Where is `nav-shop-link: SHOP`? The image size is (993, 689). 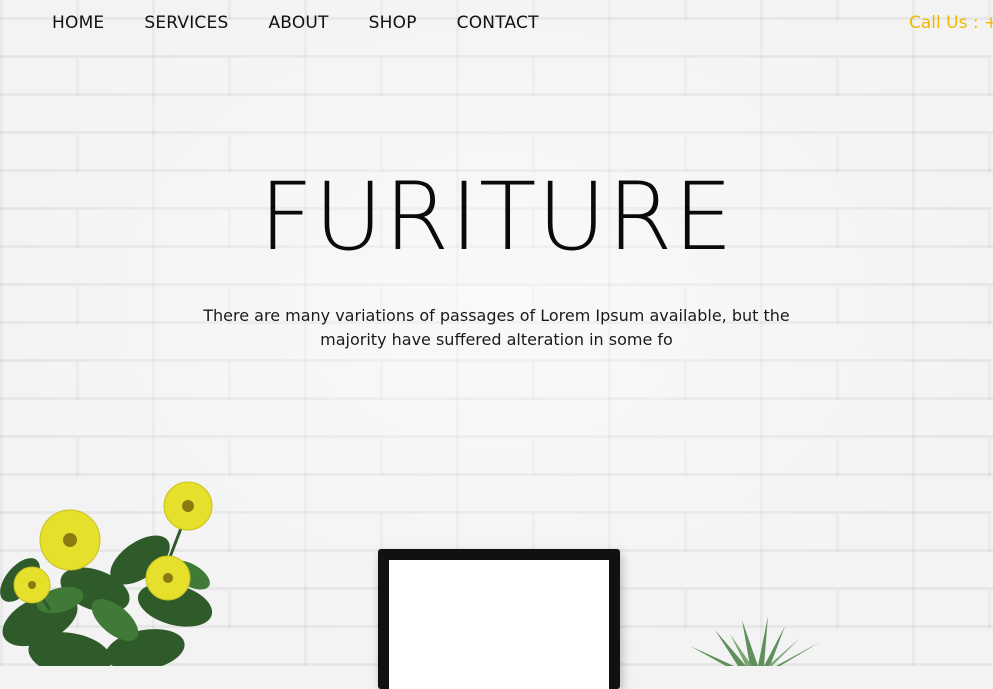 nav-shop-link: SHOP is located at coordinates (393, 23).